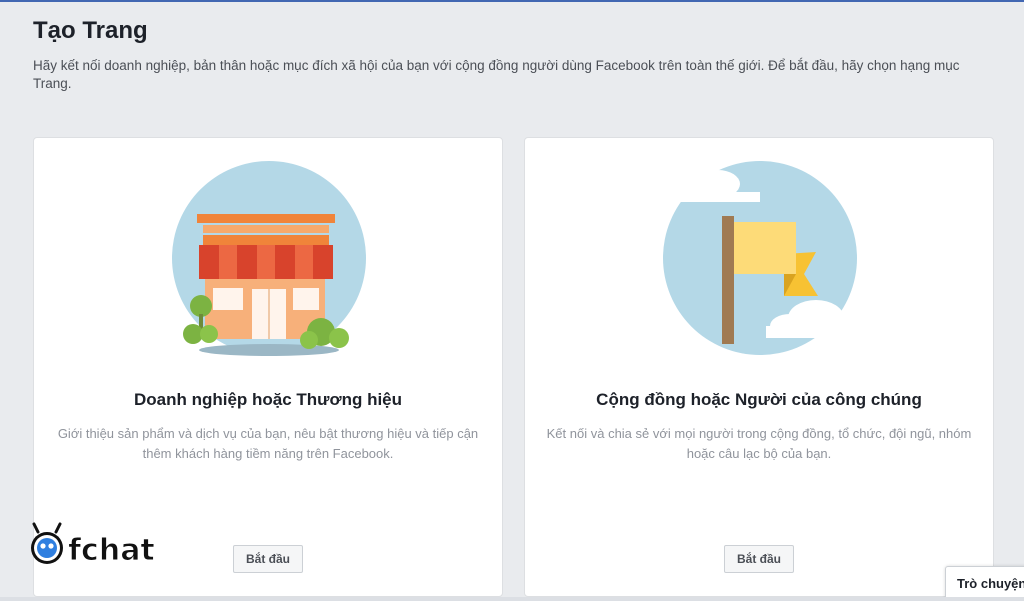 The image size is (1024, 601). I want to click on svg-text: fchat, so click(111, 550).